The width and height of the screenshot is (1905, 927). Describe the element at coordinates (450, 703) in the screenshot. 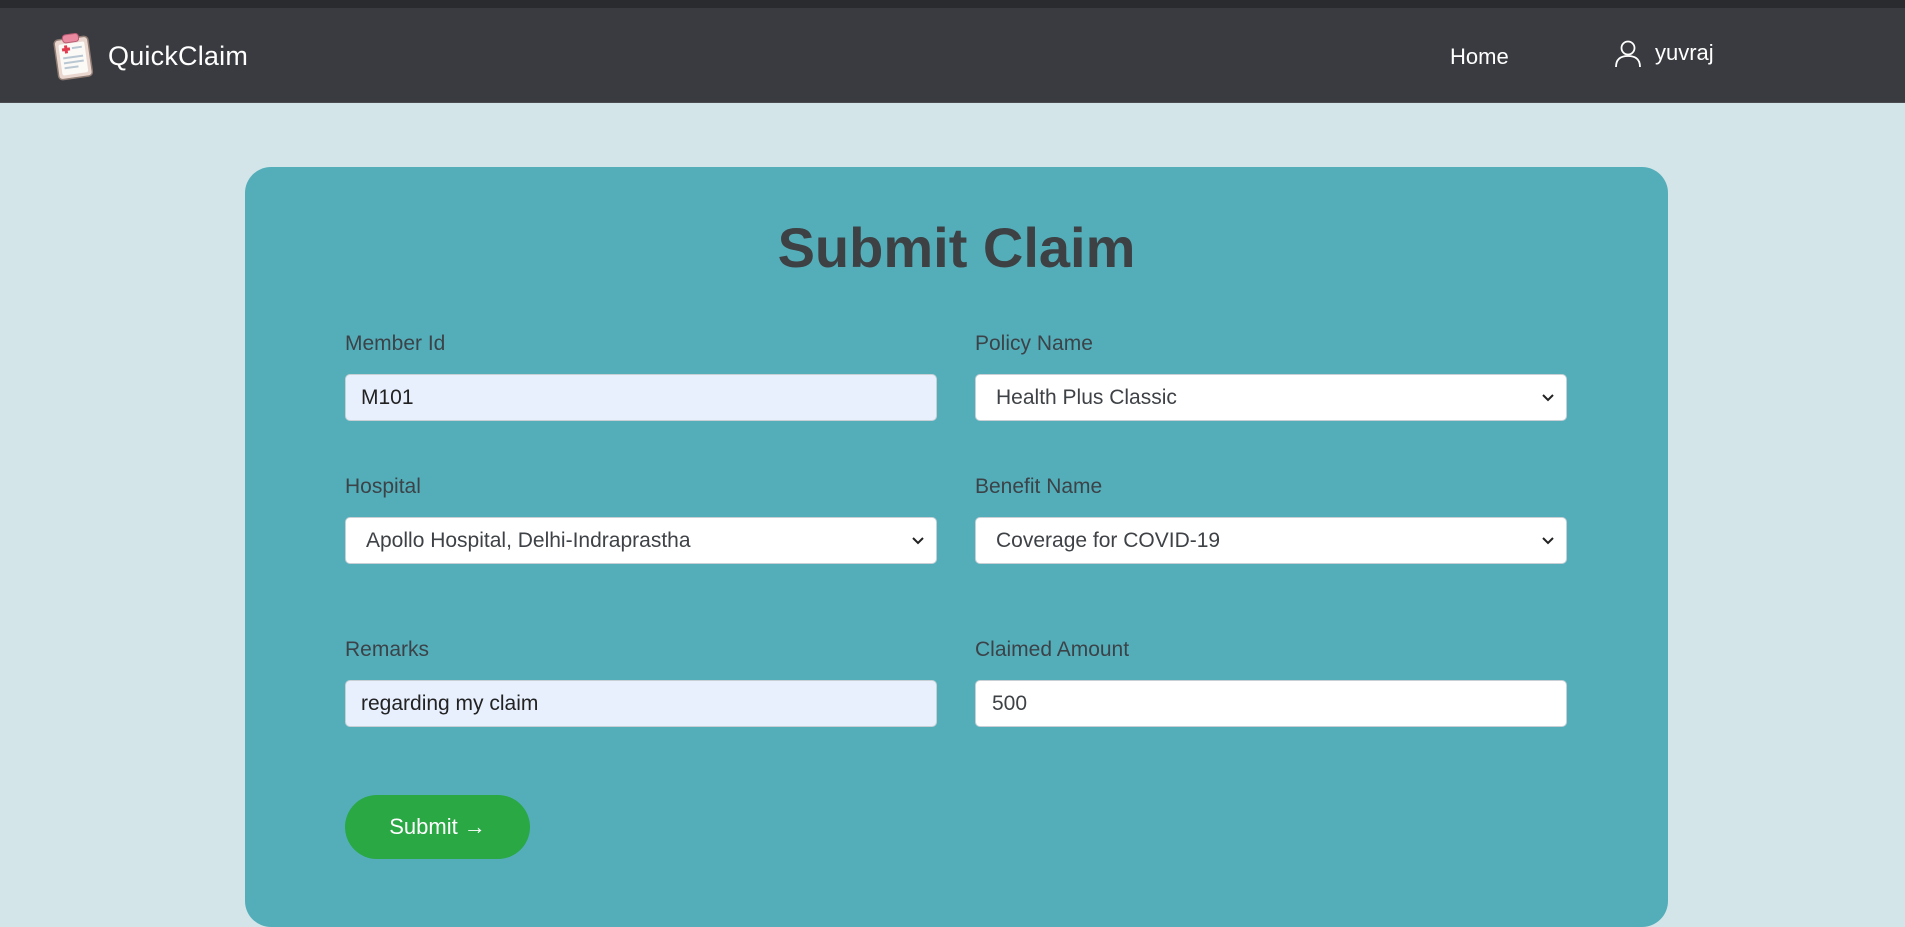

I see `remarks-value: regarding my claim` at that location.